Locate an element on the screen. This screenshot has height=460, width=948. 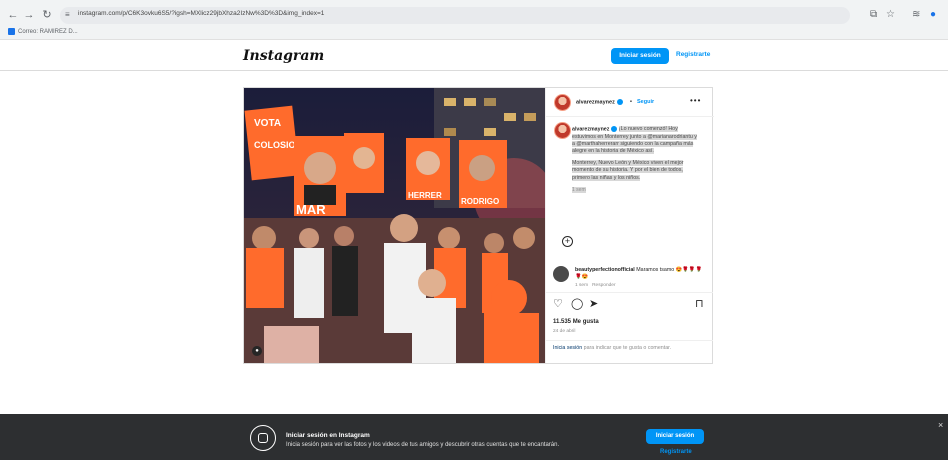
reload-icon: ↻ is located at coordinates (47, 15).